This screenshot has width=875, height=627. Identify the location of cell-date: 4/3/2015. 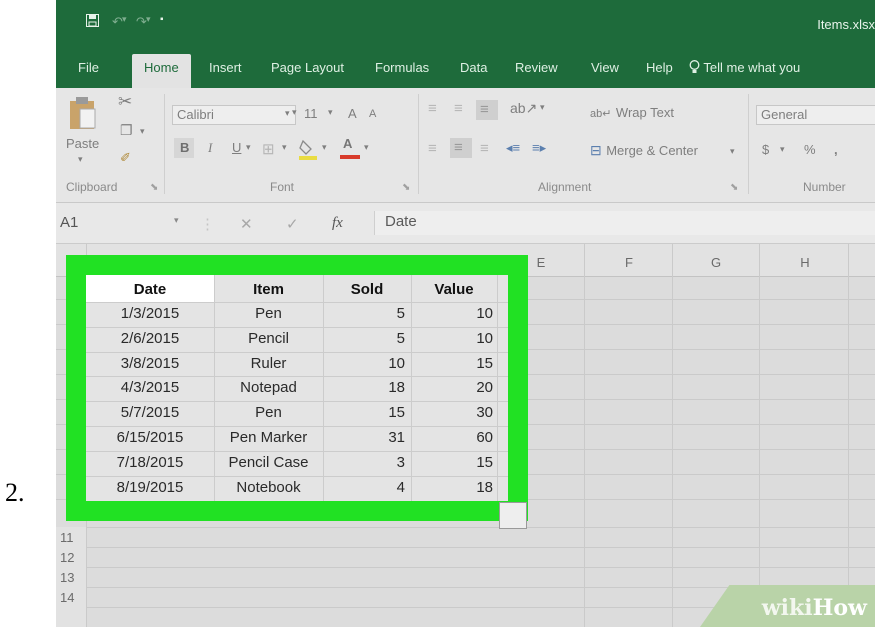
(150, 388).